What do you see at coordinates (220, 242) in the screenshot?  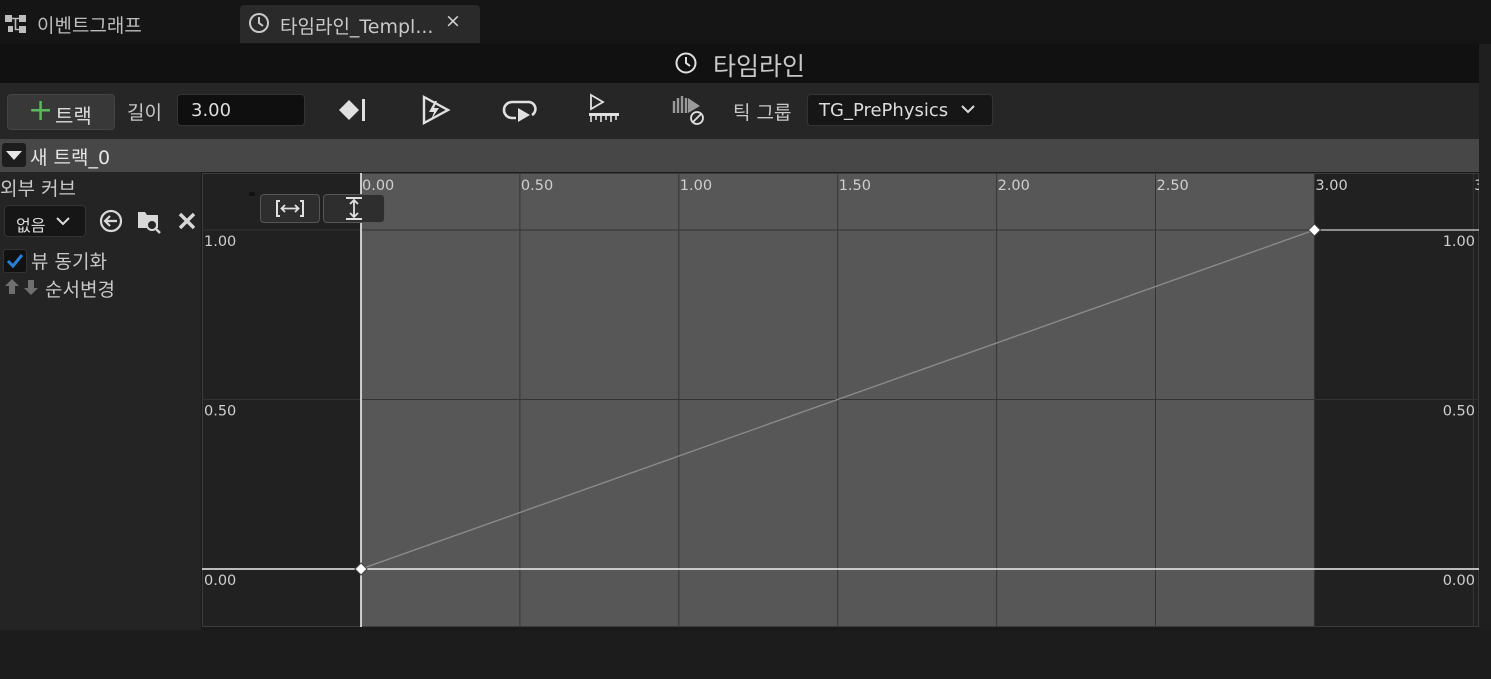 I see `y-tick-label-left: 1.00` at bounding box center [220, 242].